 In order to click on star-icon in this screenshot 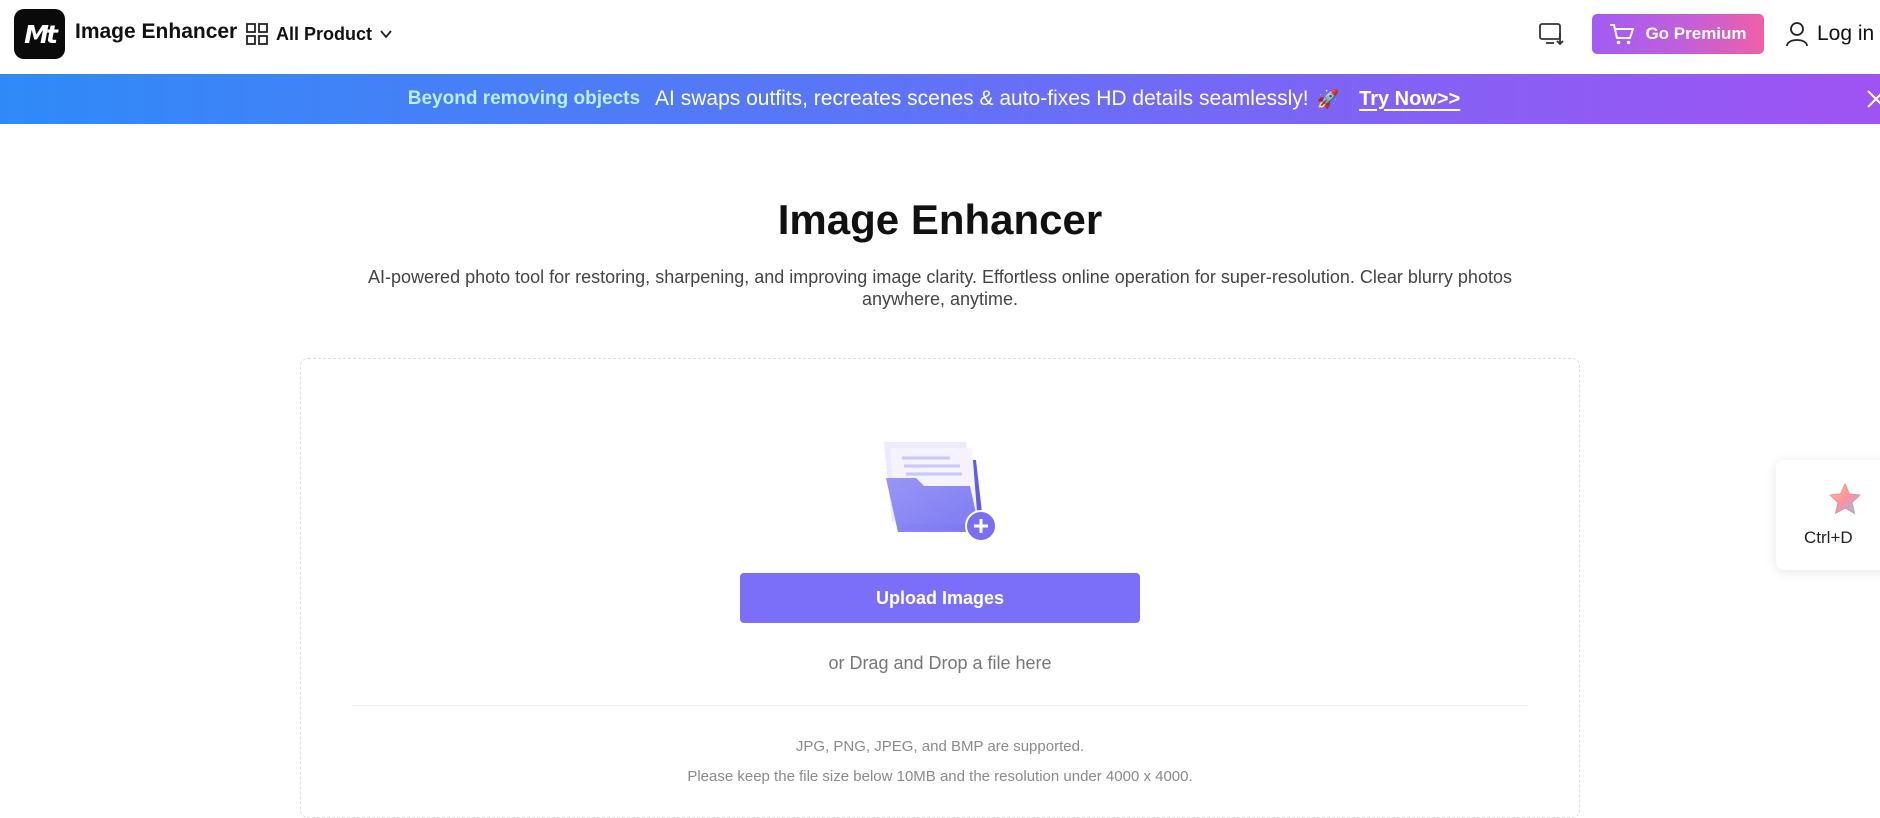, I will do `click(1845, 498)`.